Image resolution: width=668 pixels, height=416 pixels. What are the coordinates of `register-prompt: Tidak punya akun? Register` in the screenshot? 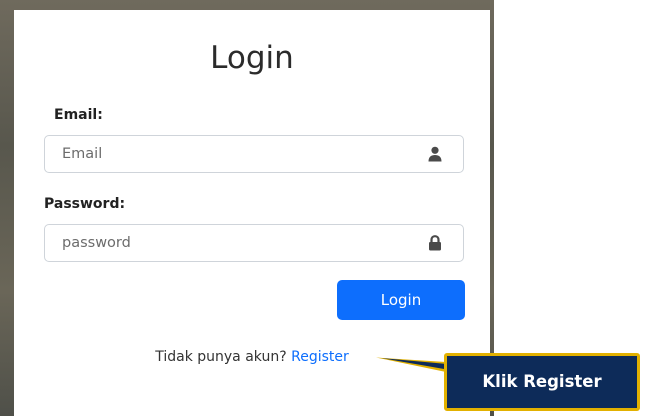 It's located at (252, 357).